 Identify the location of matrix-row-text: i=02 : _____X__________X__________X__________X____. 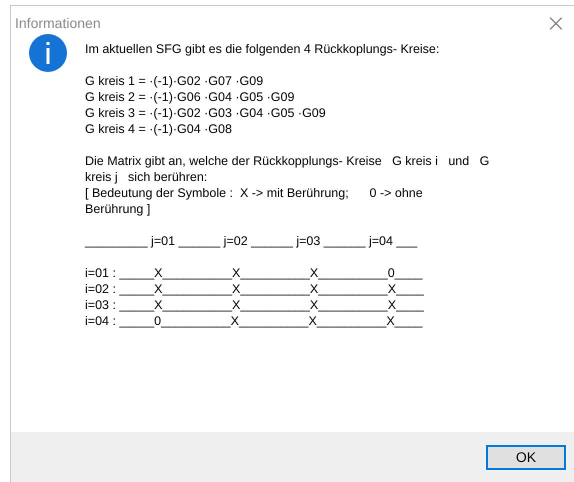
(255, 289).